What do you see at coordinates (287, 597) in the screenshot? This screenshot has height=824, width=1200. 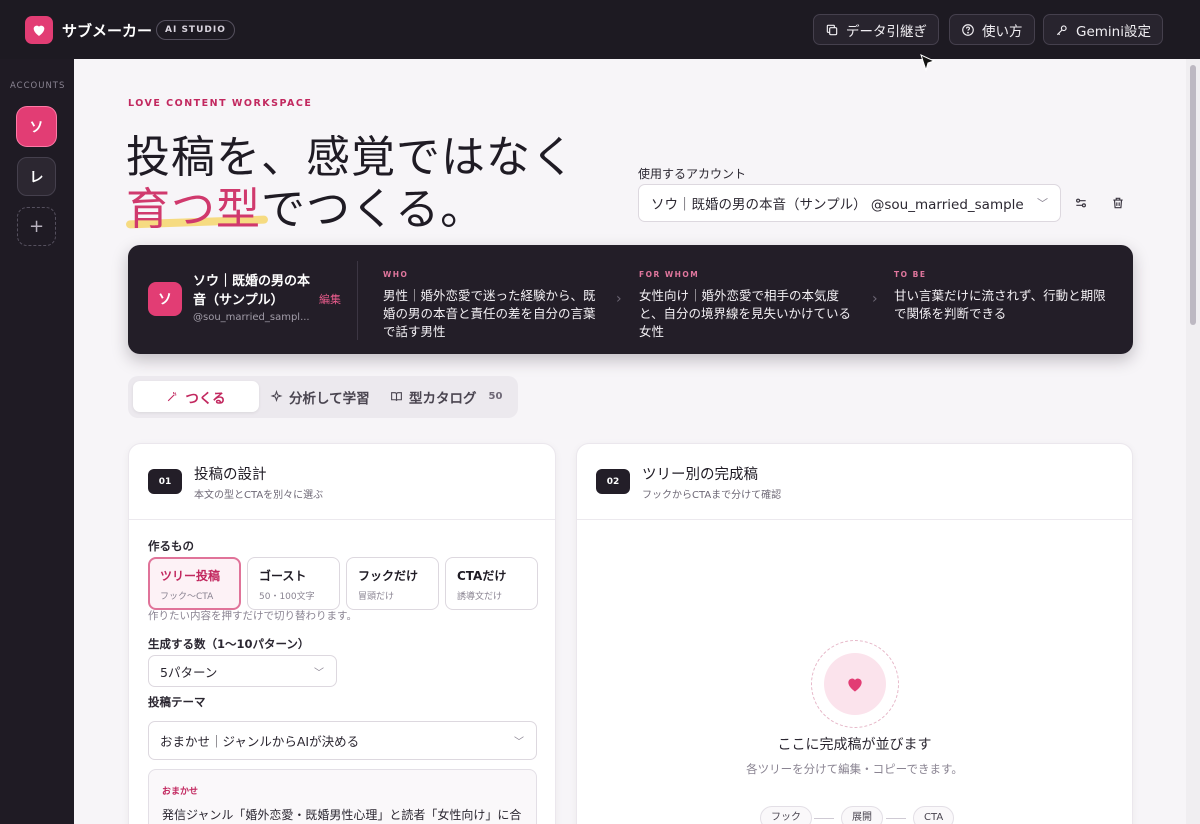 I see `option-sub: 50・100文字` at bounding box center [287, 597].